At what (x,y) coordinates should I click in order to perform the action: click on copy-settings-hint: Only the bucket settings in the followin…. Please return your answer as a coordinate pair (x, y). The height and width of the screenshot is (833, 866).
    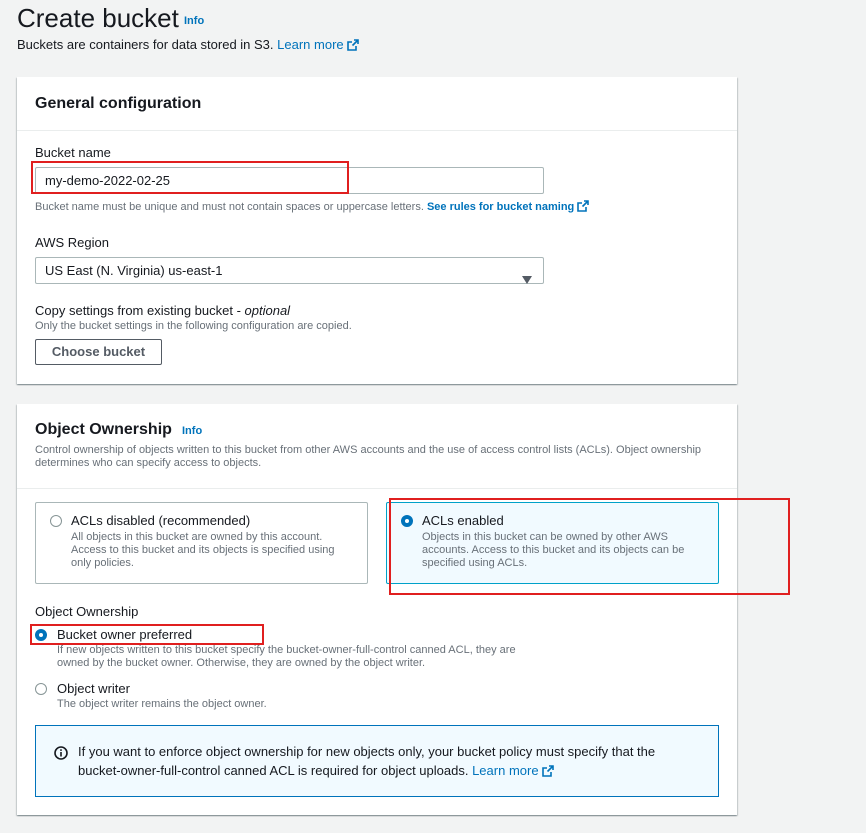
    Looking at the image, I should click on (193, 326).